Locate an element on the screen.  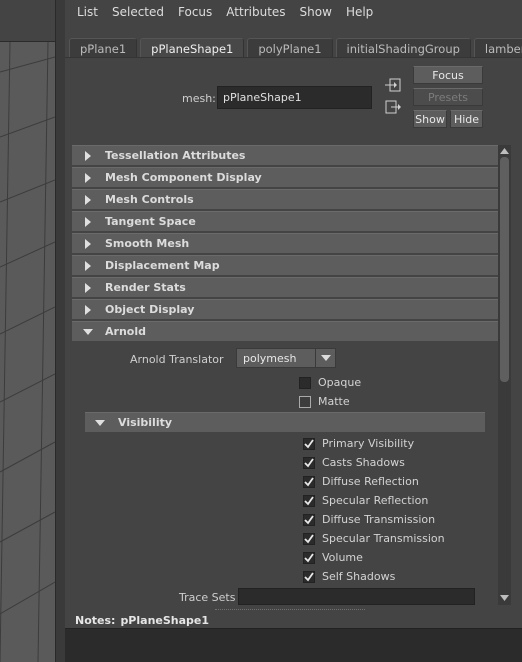
section-label: Mesh Component Display is located at coordinates (183, 177).